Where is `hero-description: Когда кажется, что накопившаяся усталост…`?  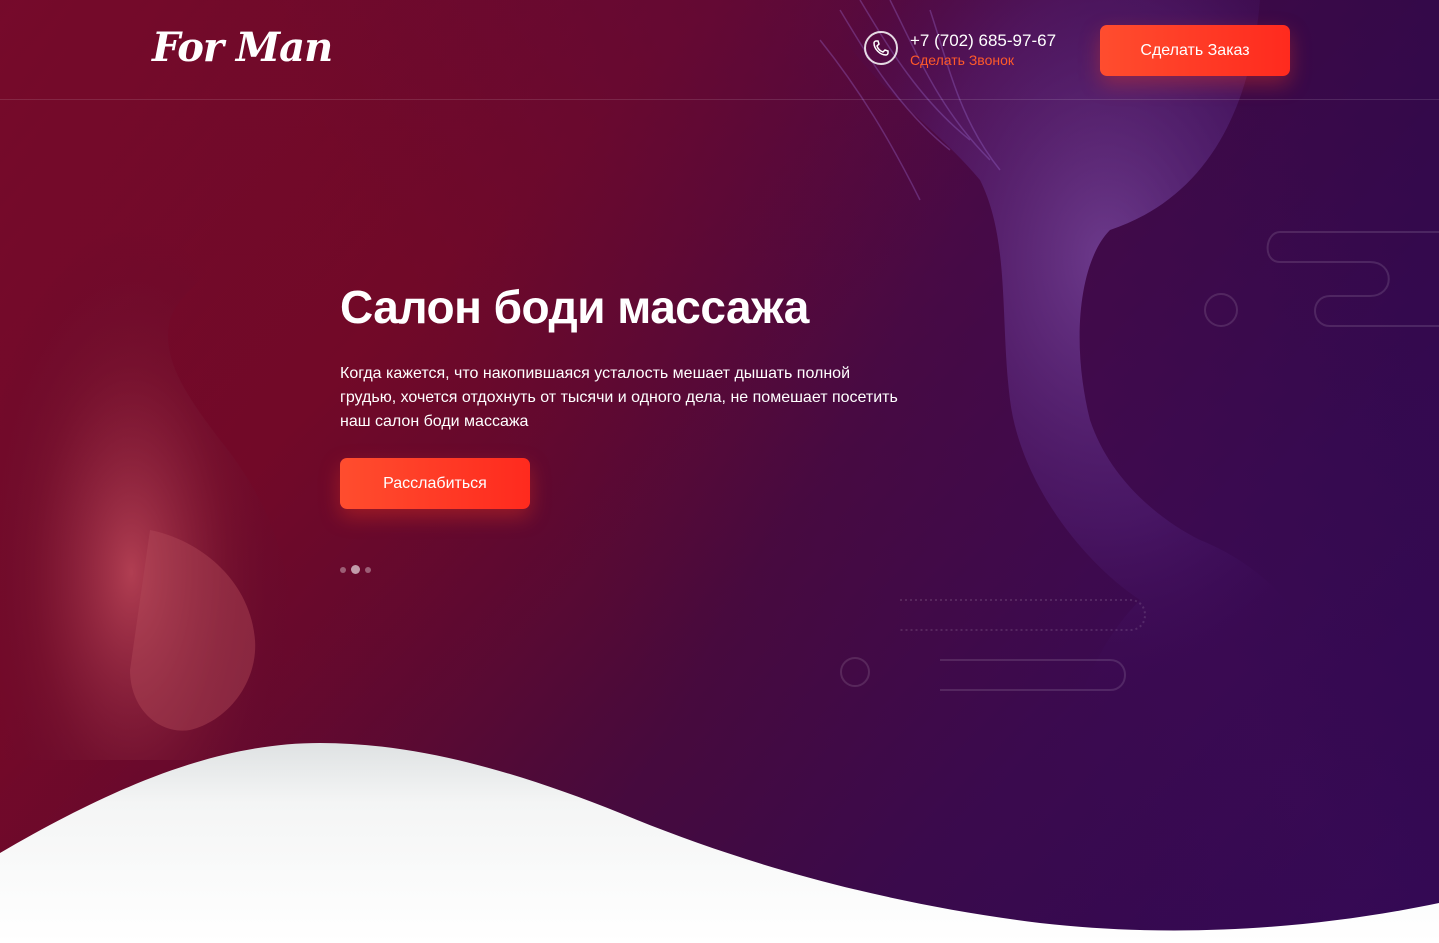 hero-description: Когда кажется, что накопившаяся усталост… is located at coordinates (619, 397).